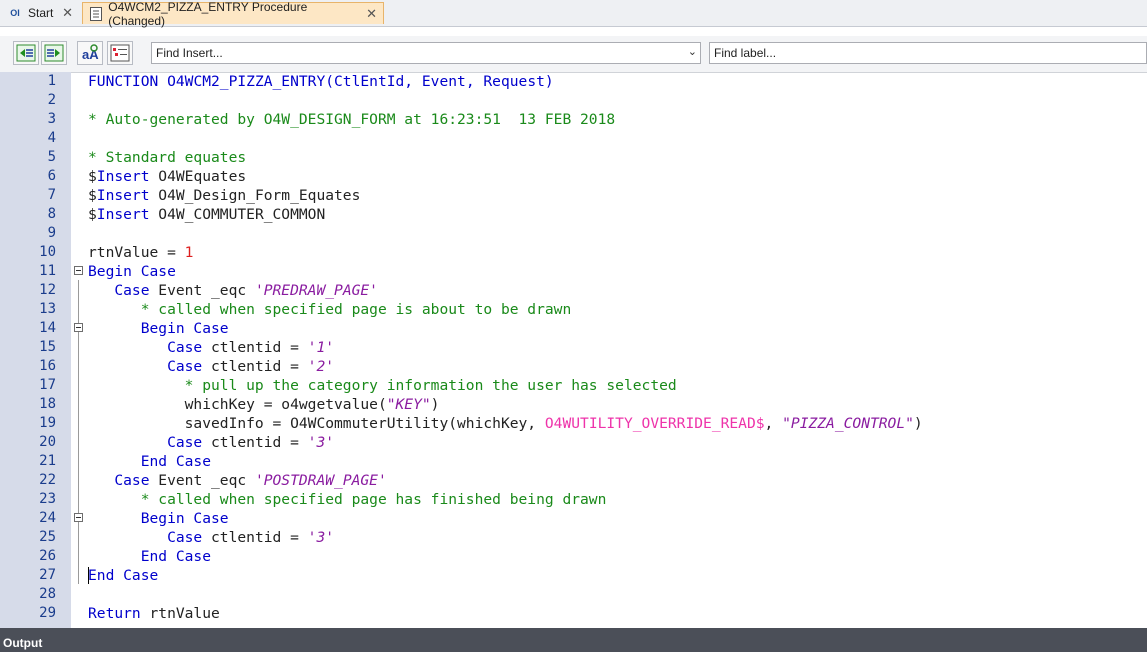  Describe the element at coordinates (123, 214) in the screenshot. I see `code-token: Insert` at that location.